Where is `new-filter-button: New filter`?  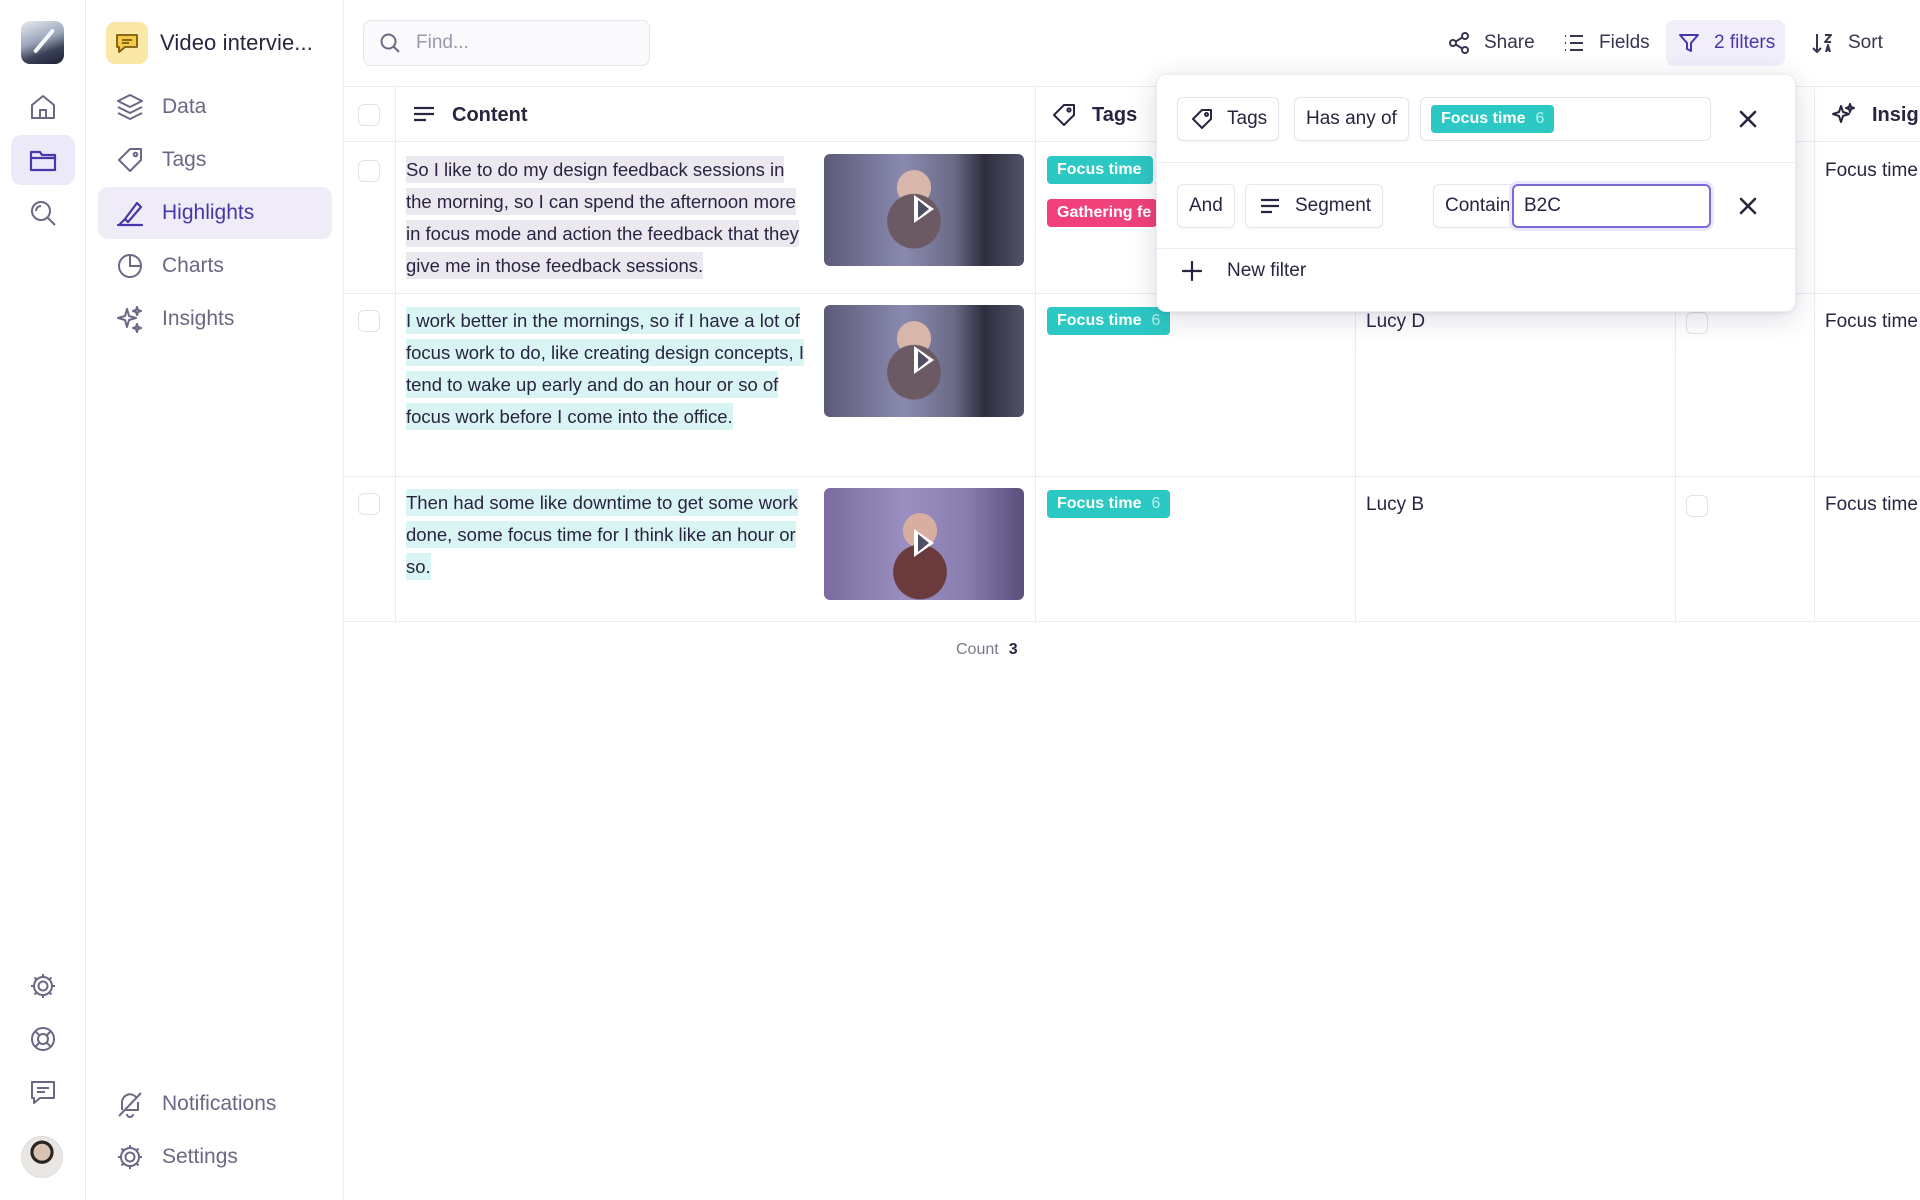
new-filter-button: New filter is located at coordinates (1242, 271).